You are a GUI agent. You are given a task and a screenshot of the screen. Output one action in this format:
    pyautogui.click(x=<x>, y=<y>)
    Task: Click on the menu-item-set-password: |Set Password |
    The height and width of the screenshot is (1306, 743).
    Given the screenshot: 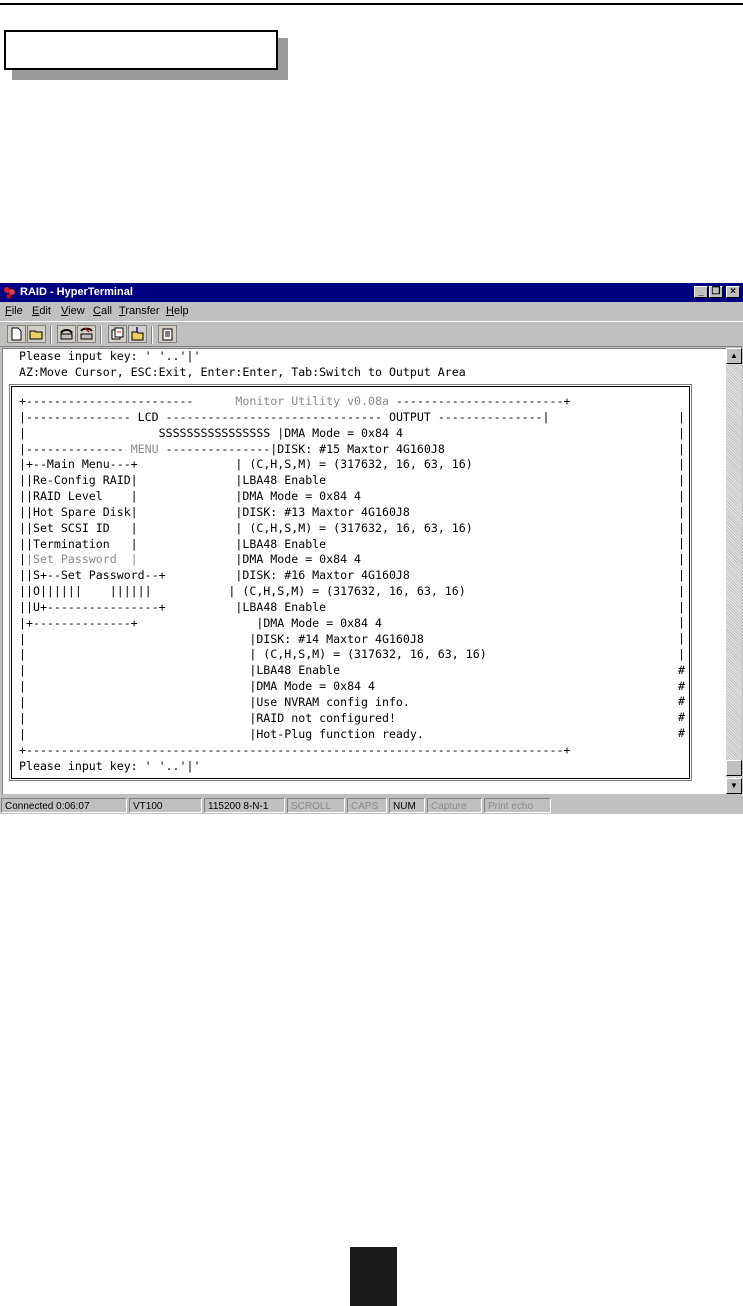 What is the action you would take?
    pyautogui.click(x=82, y=559)
    